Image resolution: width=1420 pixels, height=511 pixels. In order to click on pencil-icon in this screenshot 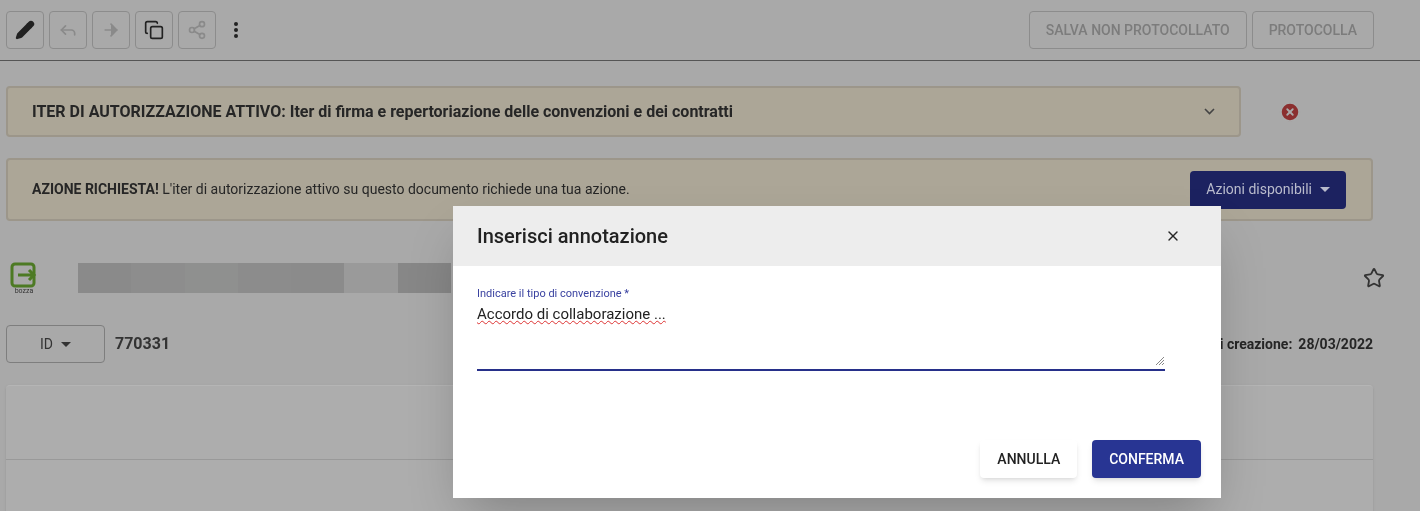, I will do `click(25, 30)`.